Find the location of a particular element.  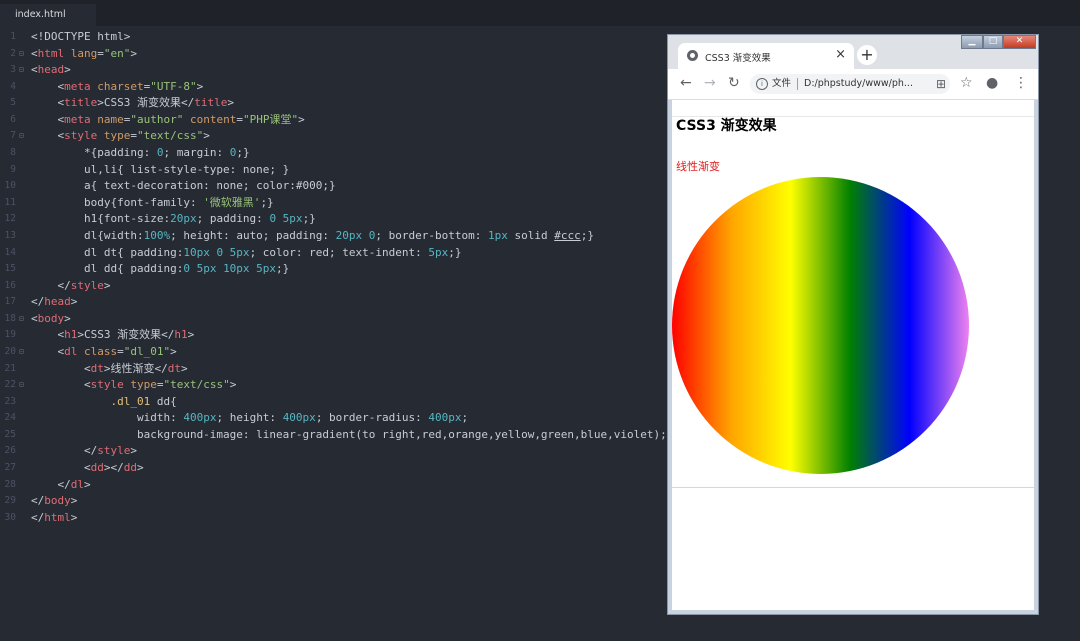

code-text: <dt>线性渐变</dt> is located at coordinates (109, 369).